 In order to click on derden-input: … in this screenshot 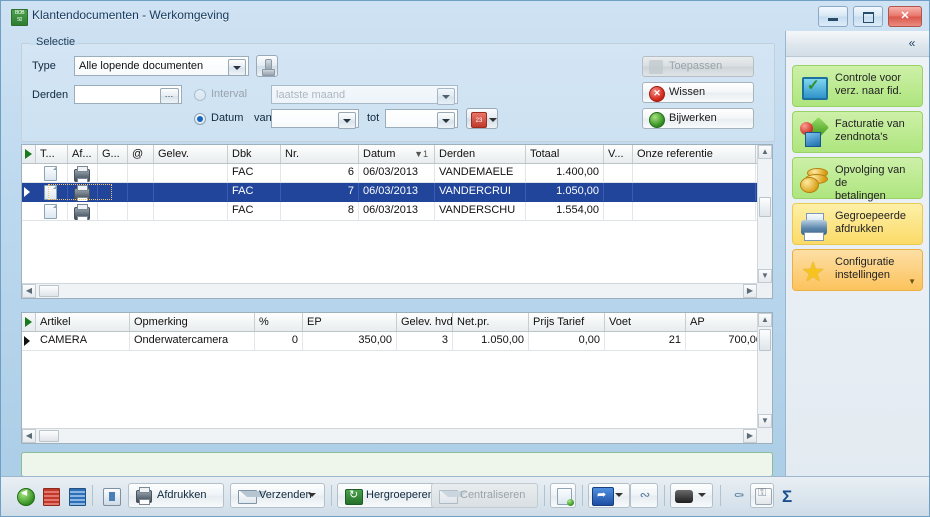, I will do `click(128, 94)`.